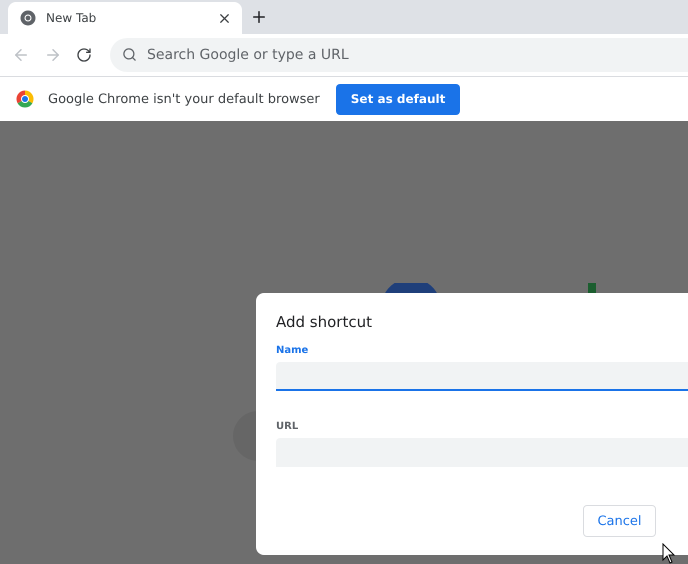 This screenshot has width=688, height=564. What do you see at coordinates (288, 426) in the screenshot?
I see `field-label: URL` at bounding box center [288, 426].